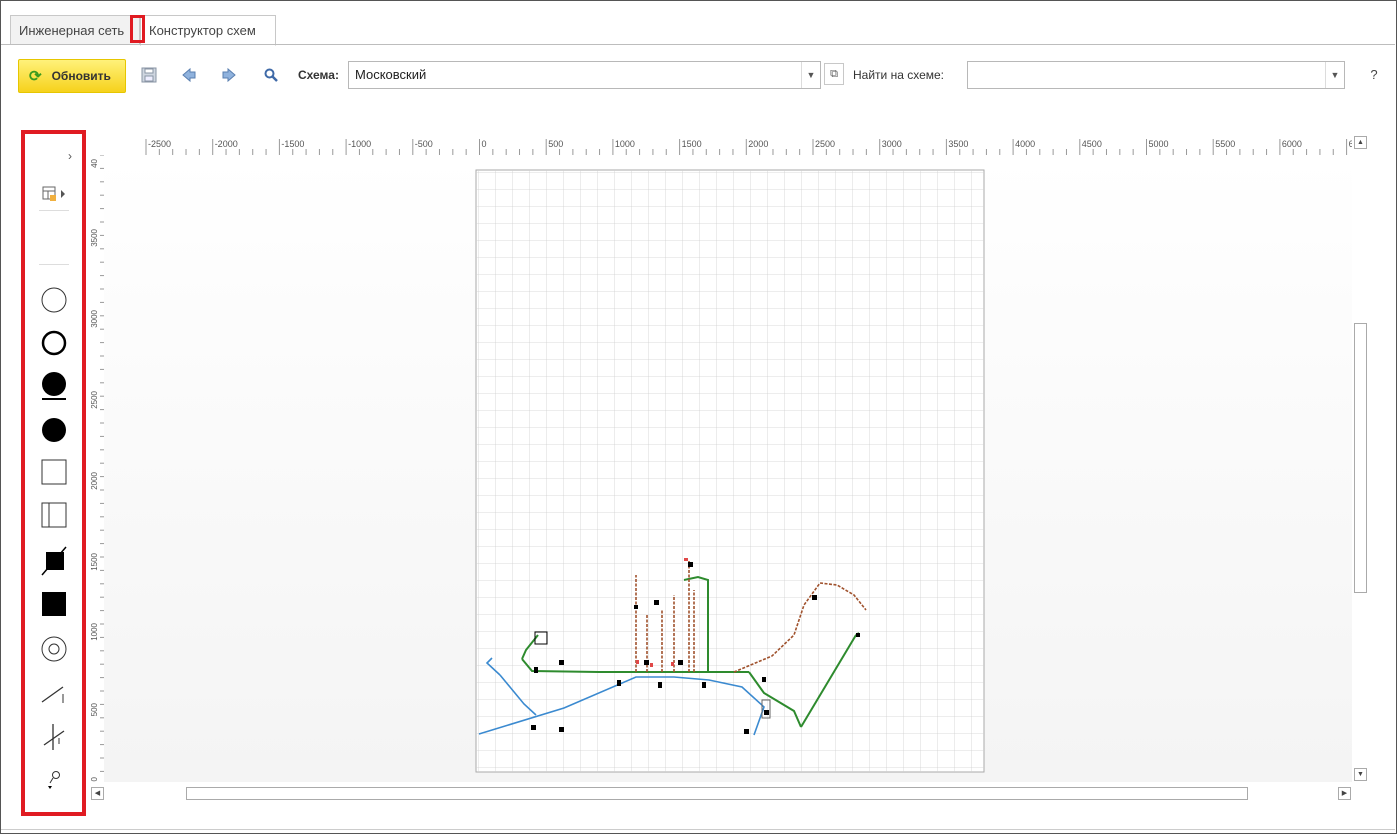 This screenshot has height=834, width=1397. Describe the element at coordinates (292, 144) in the screenshot. I see `ruler-label: -1500` at that location.